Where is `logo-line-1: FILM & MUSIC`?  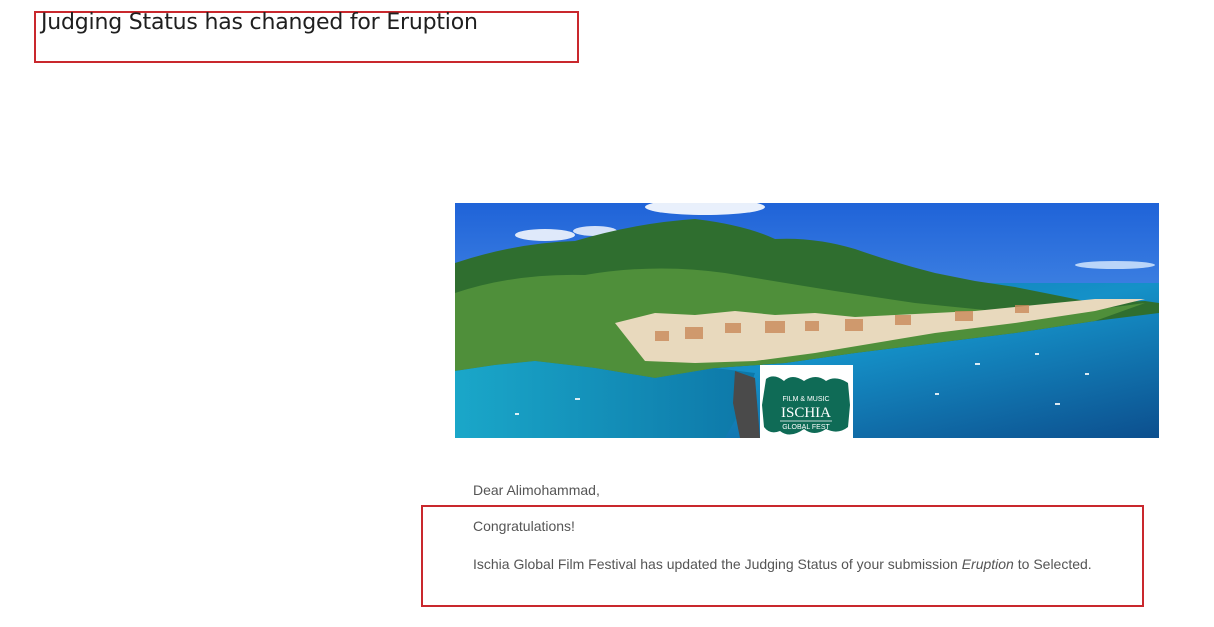
logo-line-1: FILM & MUSIC is located at coordinates (805, 399).